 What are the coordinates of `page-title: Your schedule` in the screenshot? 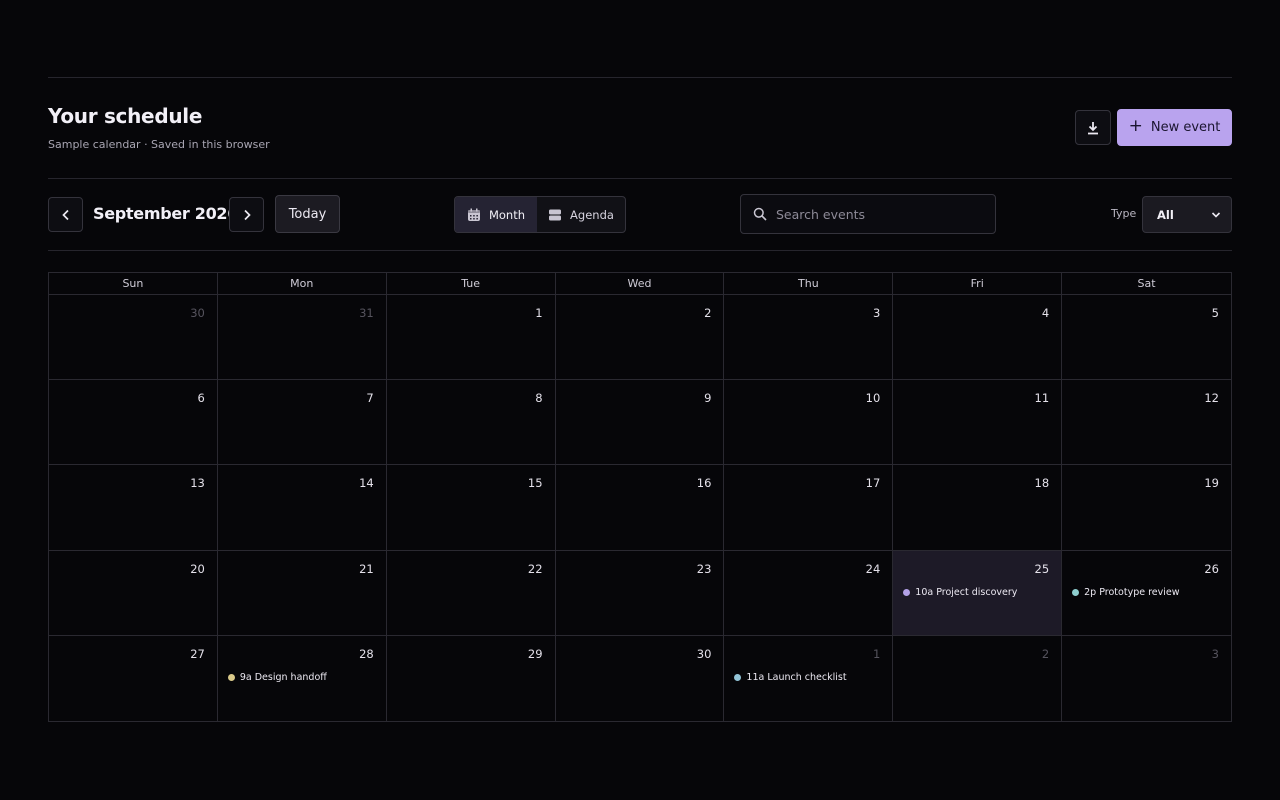 It's located at (125, 116).